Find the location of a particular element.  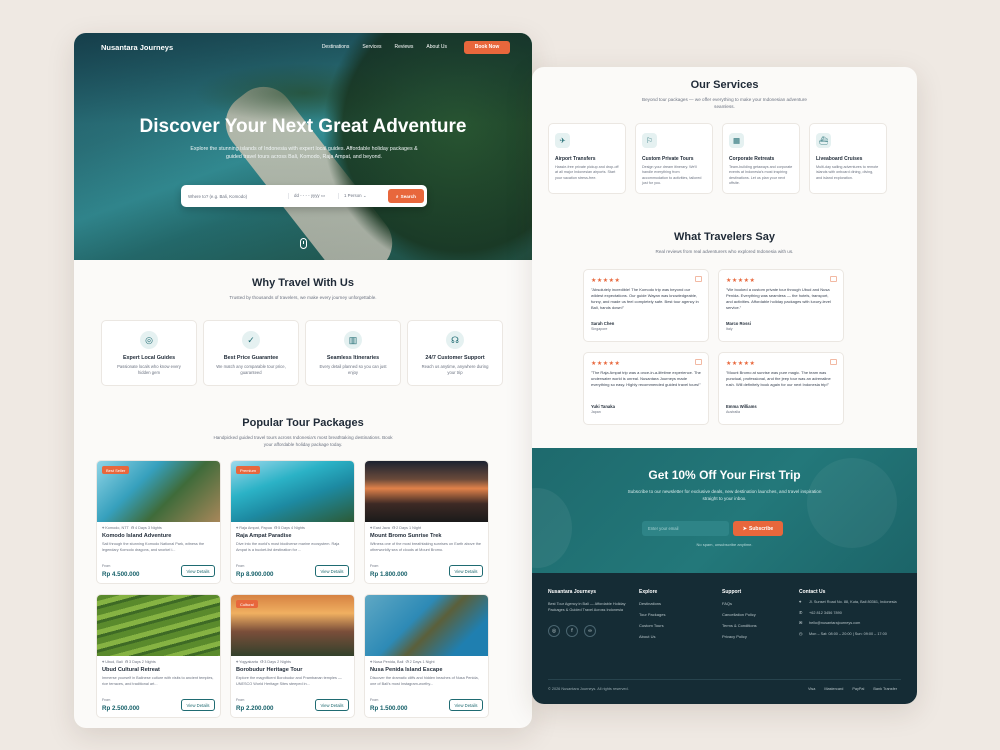

feature-title: Seamless Itineraries is located at coordinates (353, 358).